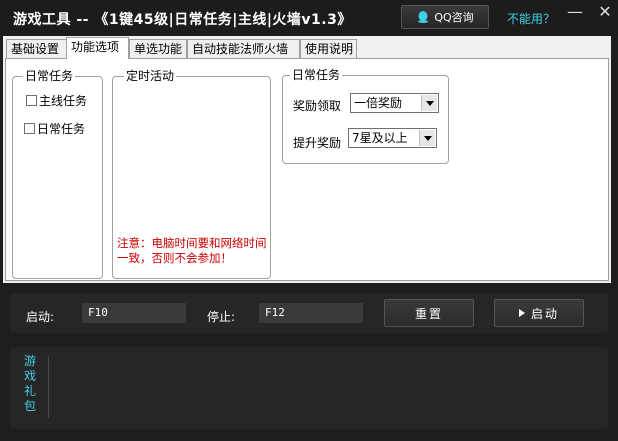  I want to click on stop-hotkey-label: 停止:, so click(221, 317).